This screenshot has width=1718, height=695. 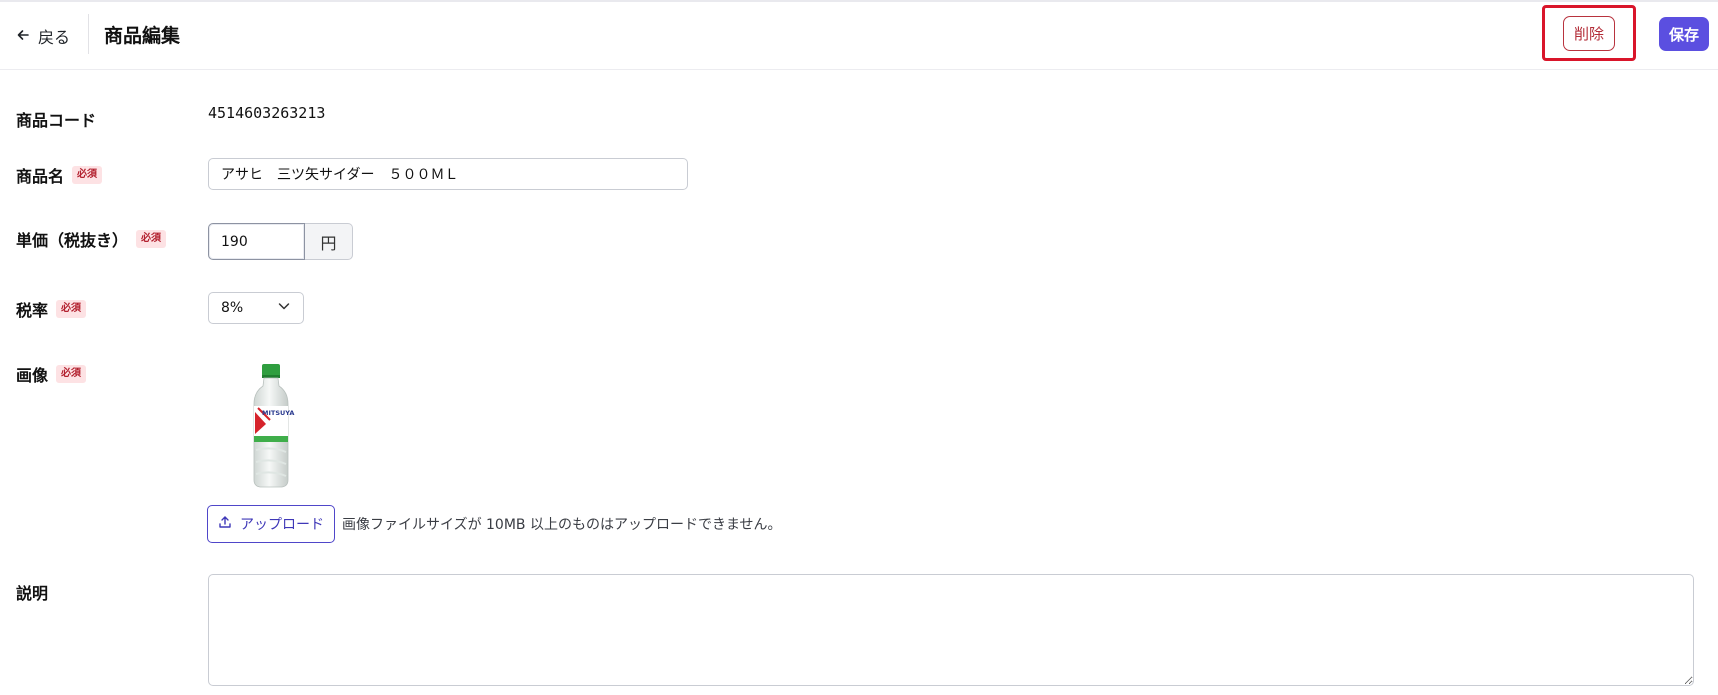 I want to click on name-input, so click(x=448, y=174).